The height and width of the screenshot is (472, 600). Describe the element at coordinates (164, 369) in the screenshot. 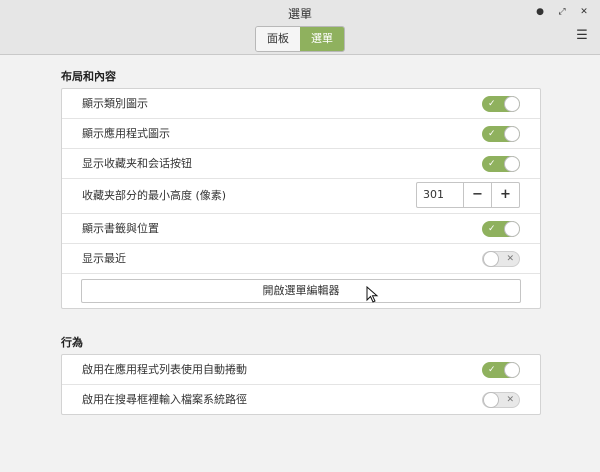

I see `setting-label: 啟用在應用程式列表使用自動捲動` at that location.